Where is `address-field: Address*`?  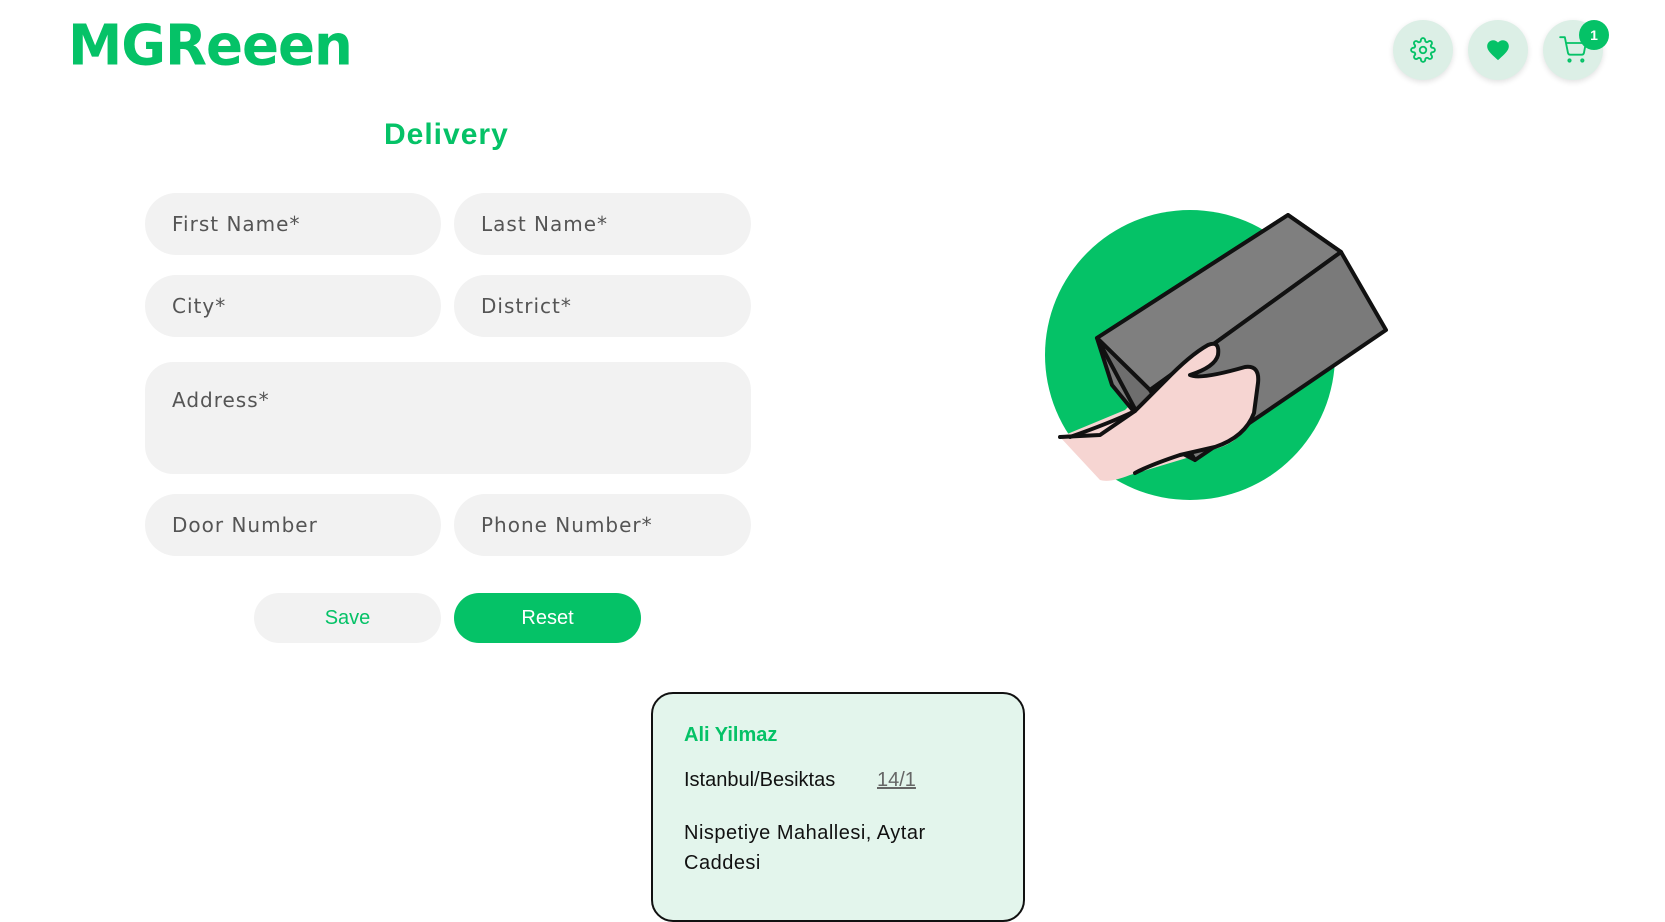
address-field: Address* is located at coordinates (448, 418).